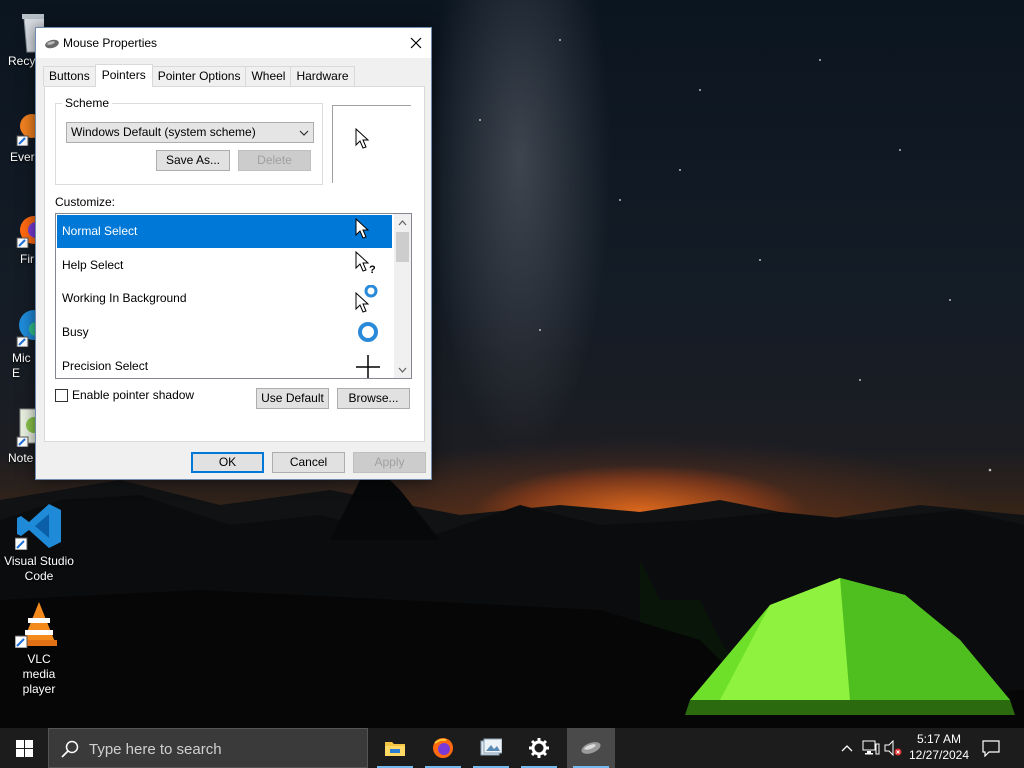 This screenshot has width=1024, height=768. I want to click on taskbar-file-explorer, so click(395, 748).